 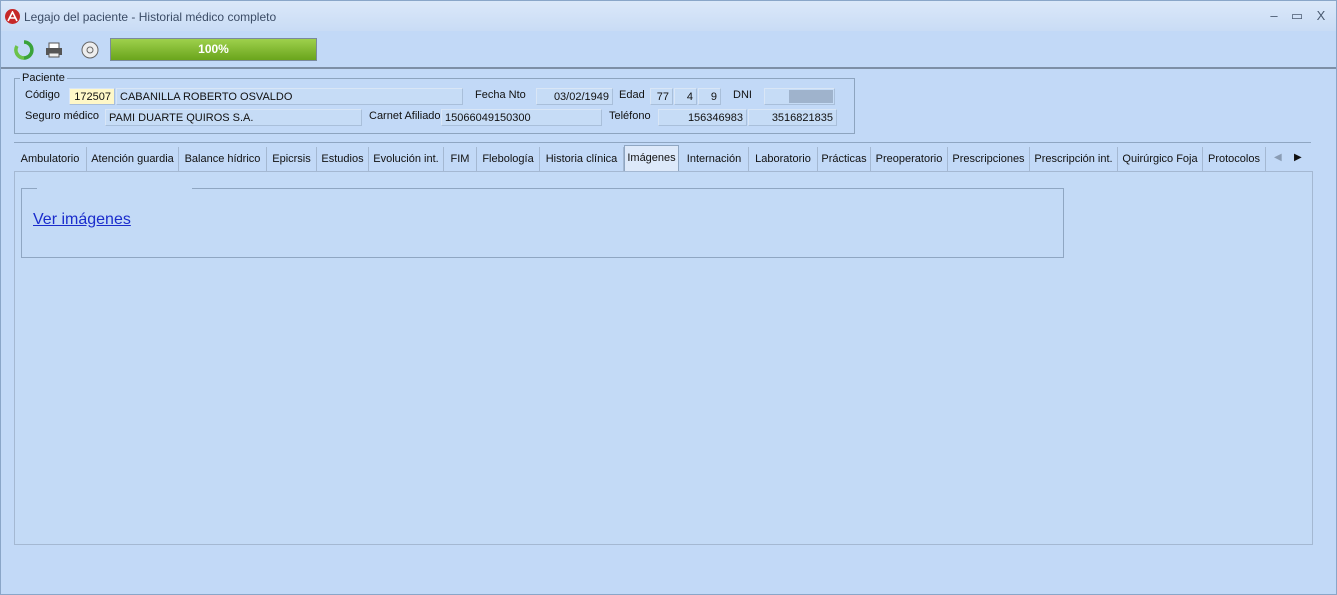 I want to click on tab-scroll-right-icon: ▶, so click(x=1298, y=157).